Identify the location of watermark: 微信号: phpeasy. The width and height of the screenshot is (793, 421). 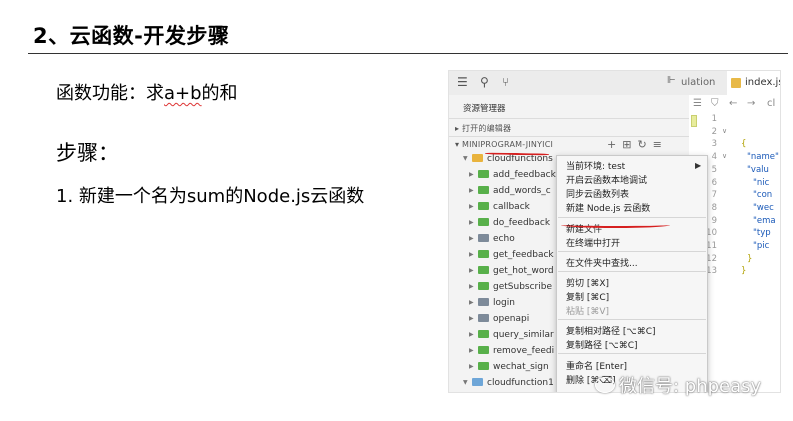
(678, 385).